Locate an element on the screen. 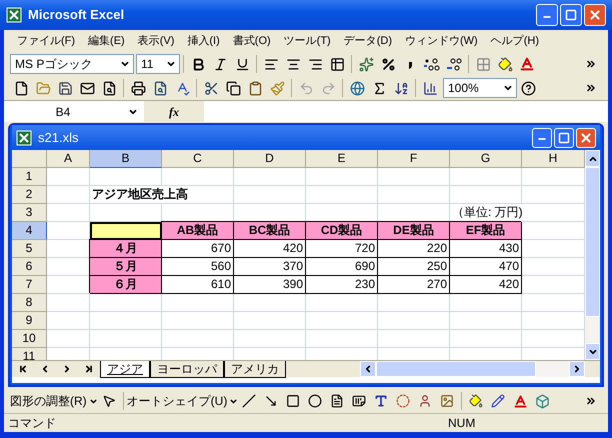 This screenshot has height=438, width=612. draw-menu: 図形の調整(R) is located at coordinates (54, 401).